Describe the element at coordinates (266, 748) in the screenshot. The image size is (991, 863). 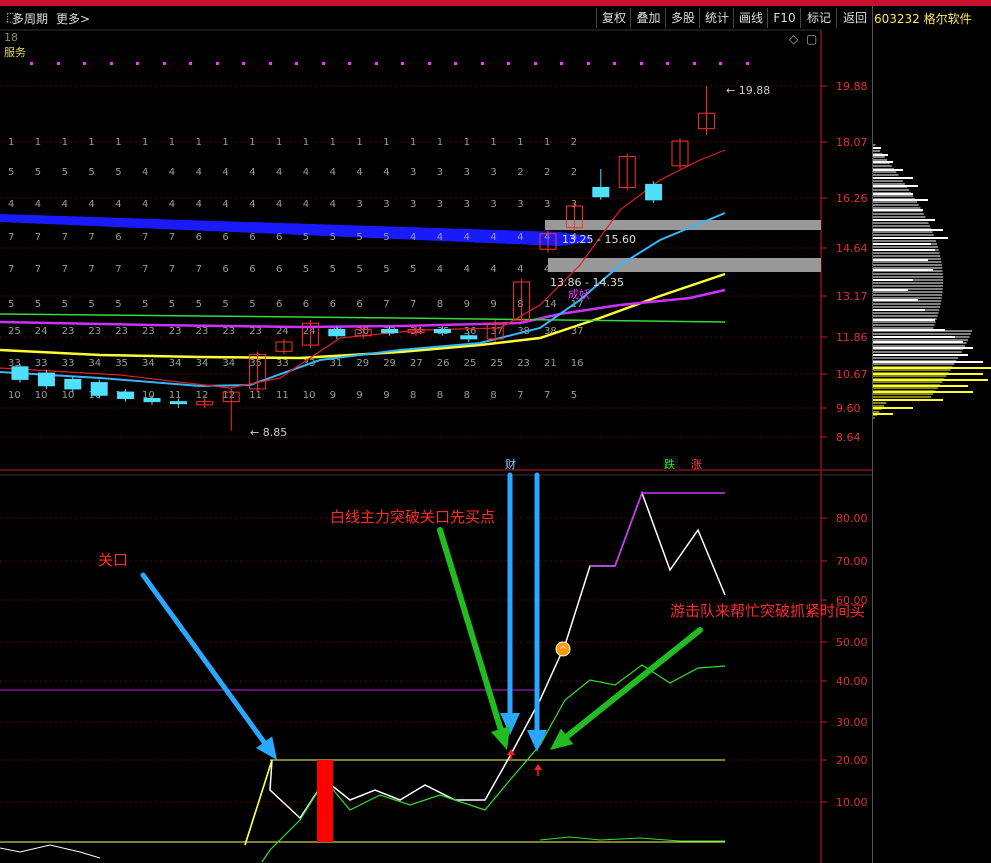
I see `arrow-guankou-head` at that location.